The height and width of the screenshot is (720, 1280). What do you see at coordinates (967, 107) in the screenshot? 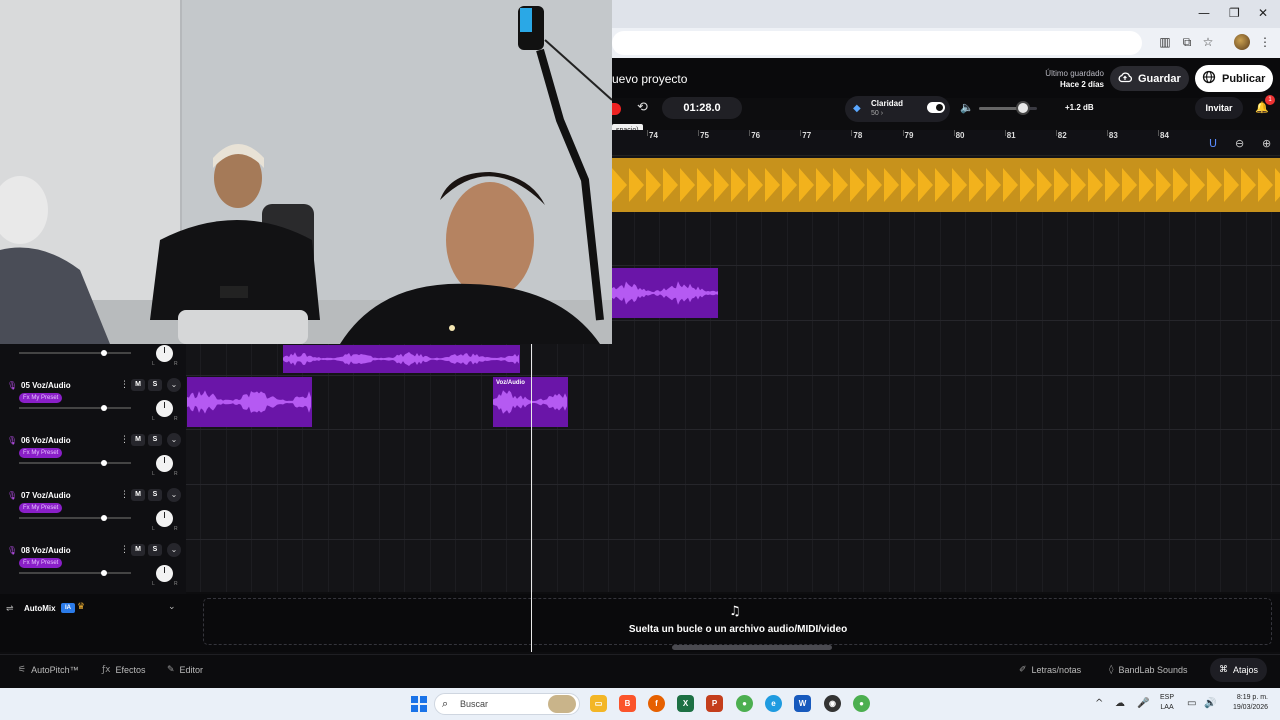
I see `speaker-icon: 🔈` at bounding box center [967, 107].